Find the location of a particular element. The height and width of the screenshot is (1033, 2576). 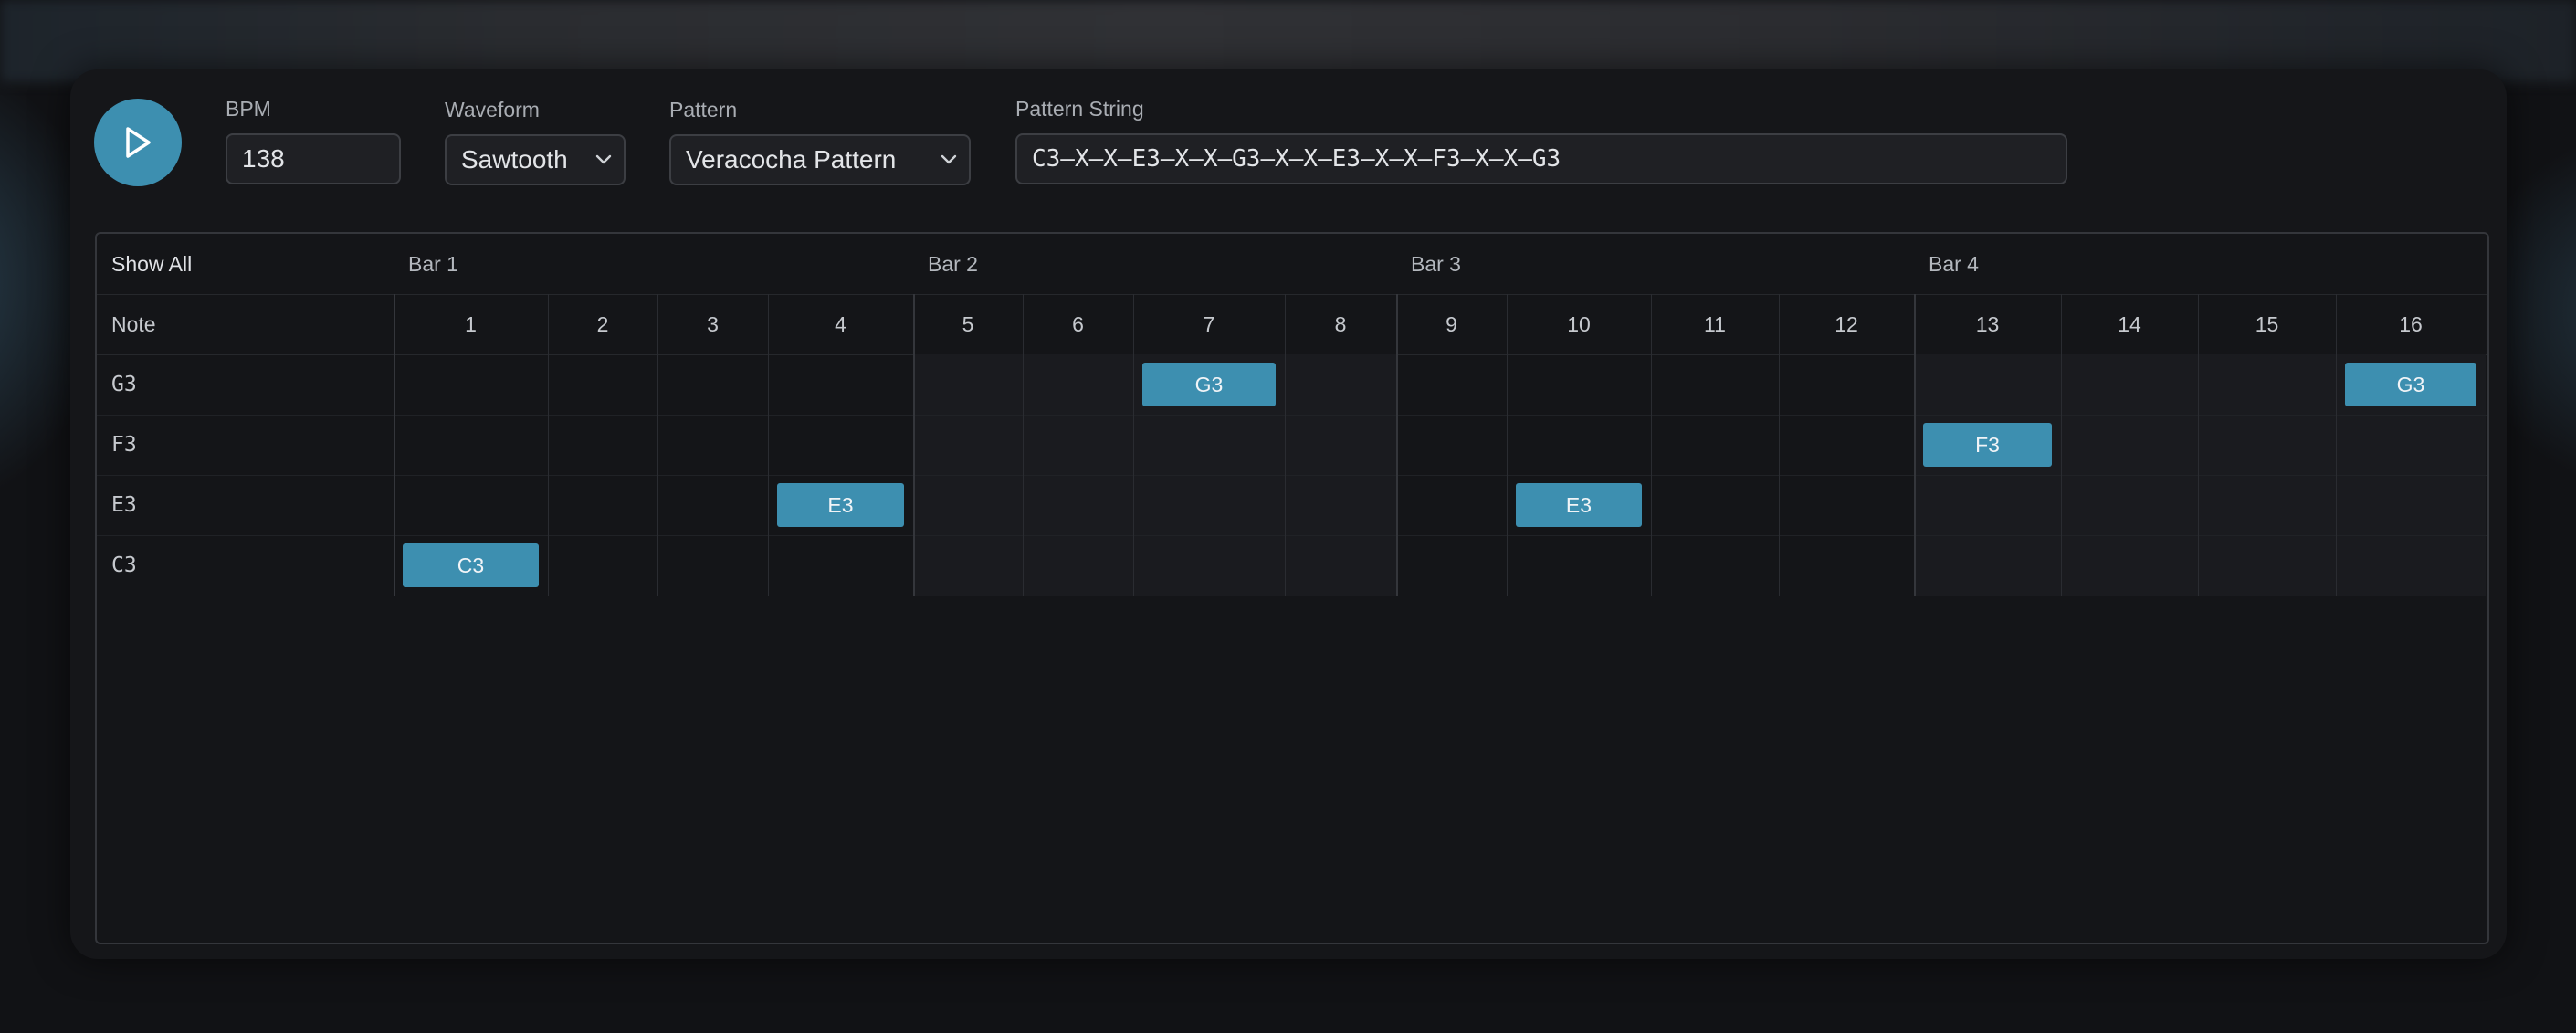

play-button is located at coordinates (138, 142).